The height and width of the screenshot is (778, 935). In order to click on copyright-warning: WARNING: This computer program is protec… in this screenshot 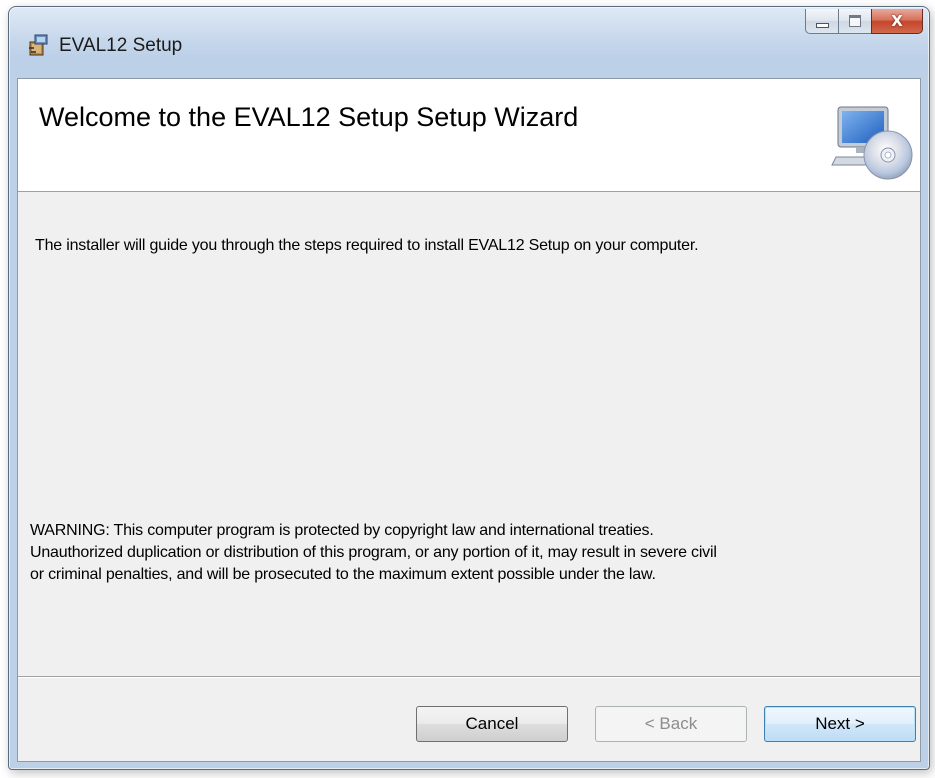, I will do `click(470, 553)`.